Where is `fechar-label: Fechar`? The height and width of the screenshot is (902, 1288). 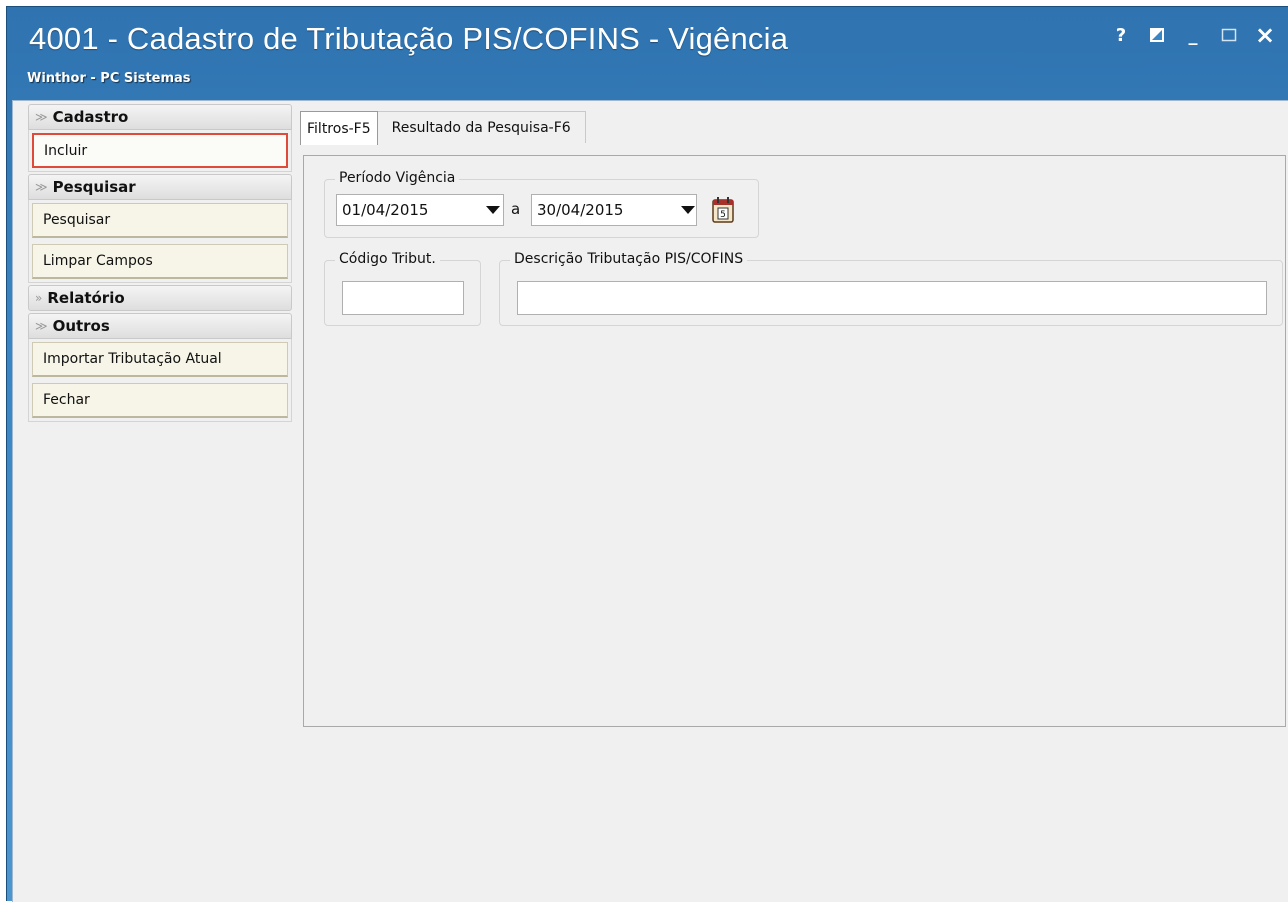 fechar-label: Fechar is located at coordinates (66, 400).